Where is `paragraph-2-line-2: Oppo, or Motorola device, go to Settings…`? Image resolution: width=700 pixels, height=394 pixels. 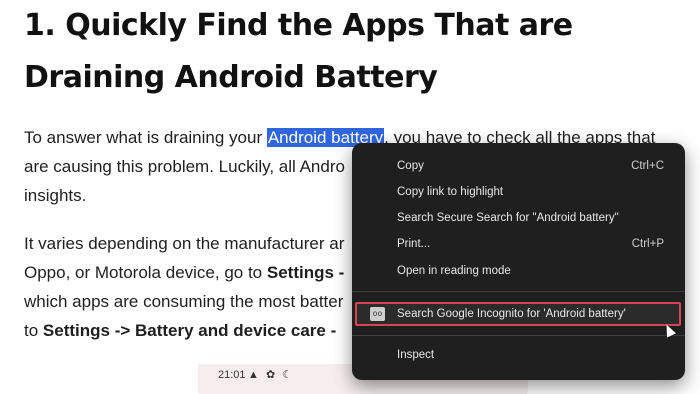
paragraph-2-line-2: Oppo, or Motorola device, go to Settings… is located at coordinates (184, 272).